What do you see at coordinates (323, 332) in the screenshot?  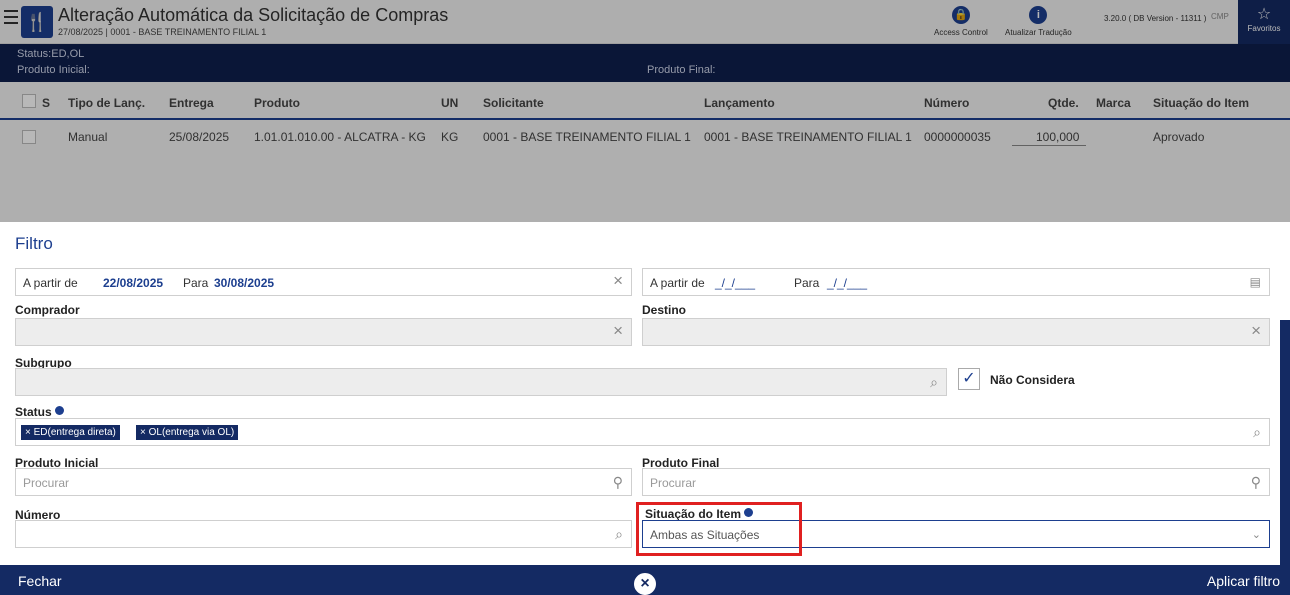 I see `comprador-field: ×` at bounding box center [323, 332].